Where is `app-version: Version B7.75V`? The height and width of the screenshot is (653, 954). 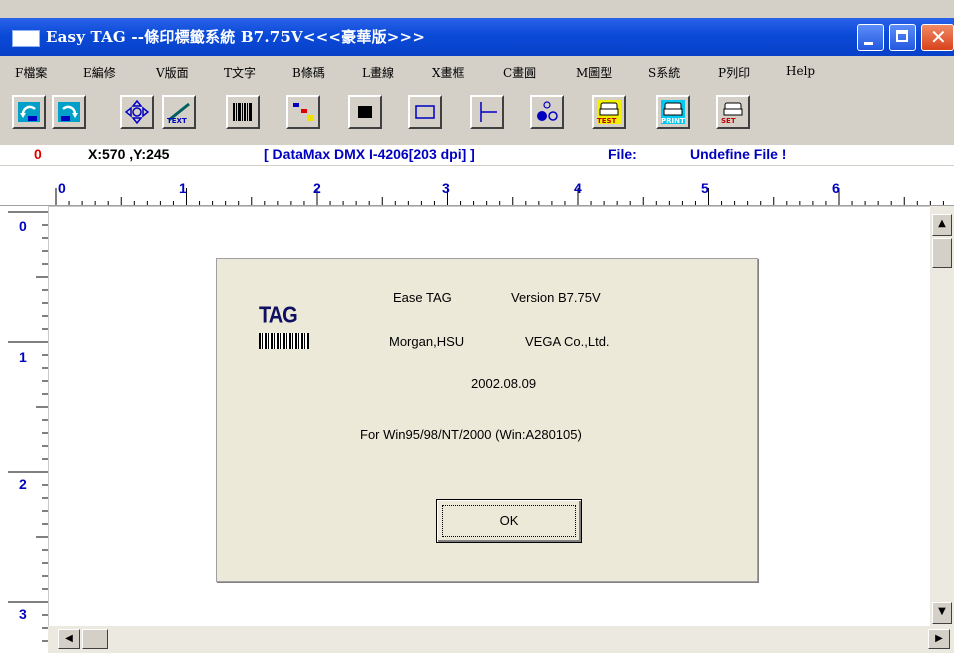 app-version: Version B7.75V is located at coordinates (556, 297).